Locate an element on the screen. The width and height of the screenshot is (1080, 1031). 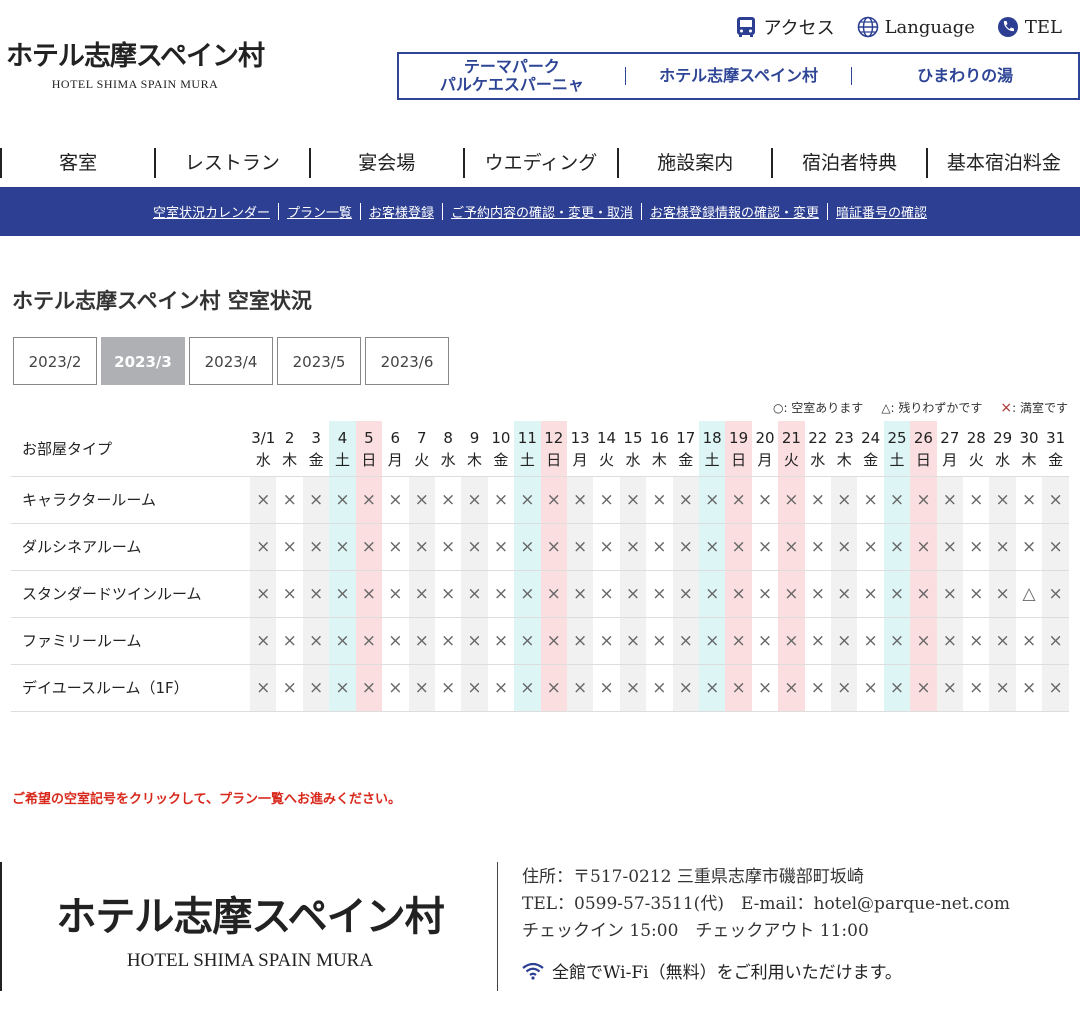
main-nav-item: 施設案内 is located at coordinates (694, 163).